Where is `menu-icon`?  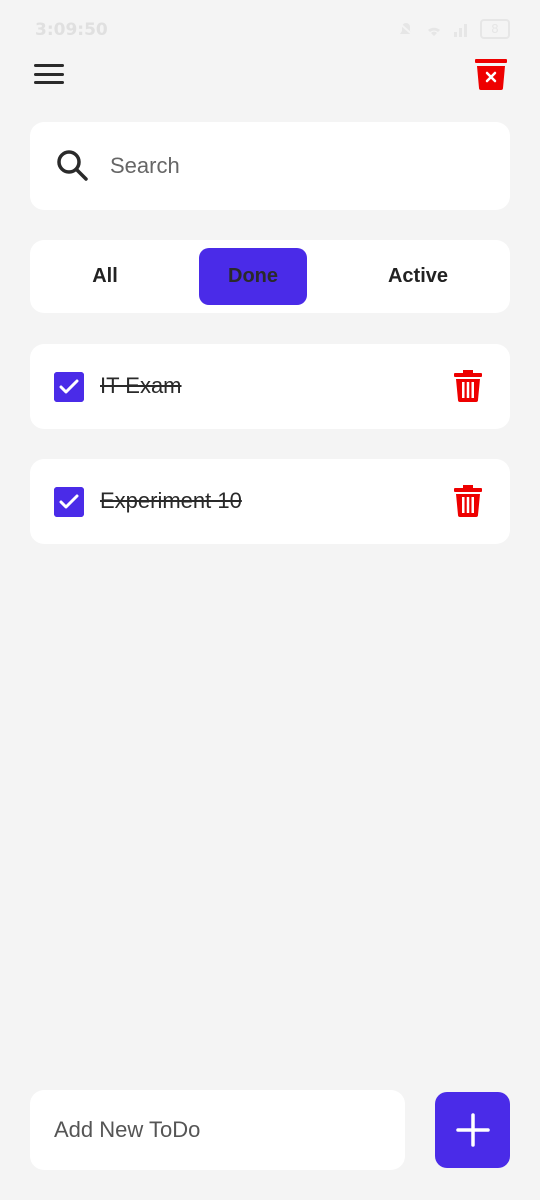 menu-icon is located at coordinates (49, 74).